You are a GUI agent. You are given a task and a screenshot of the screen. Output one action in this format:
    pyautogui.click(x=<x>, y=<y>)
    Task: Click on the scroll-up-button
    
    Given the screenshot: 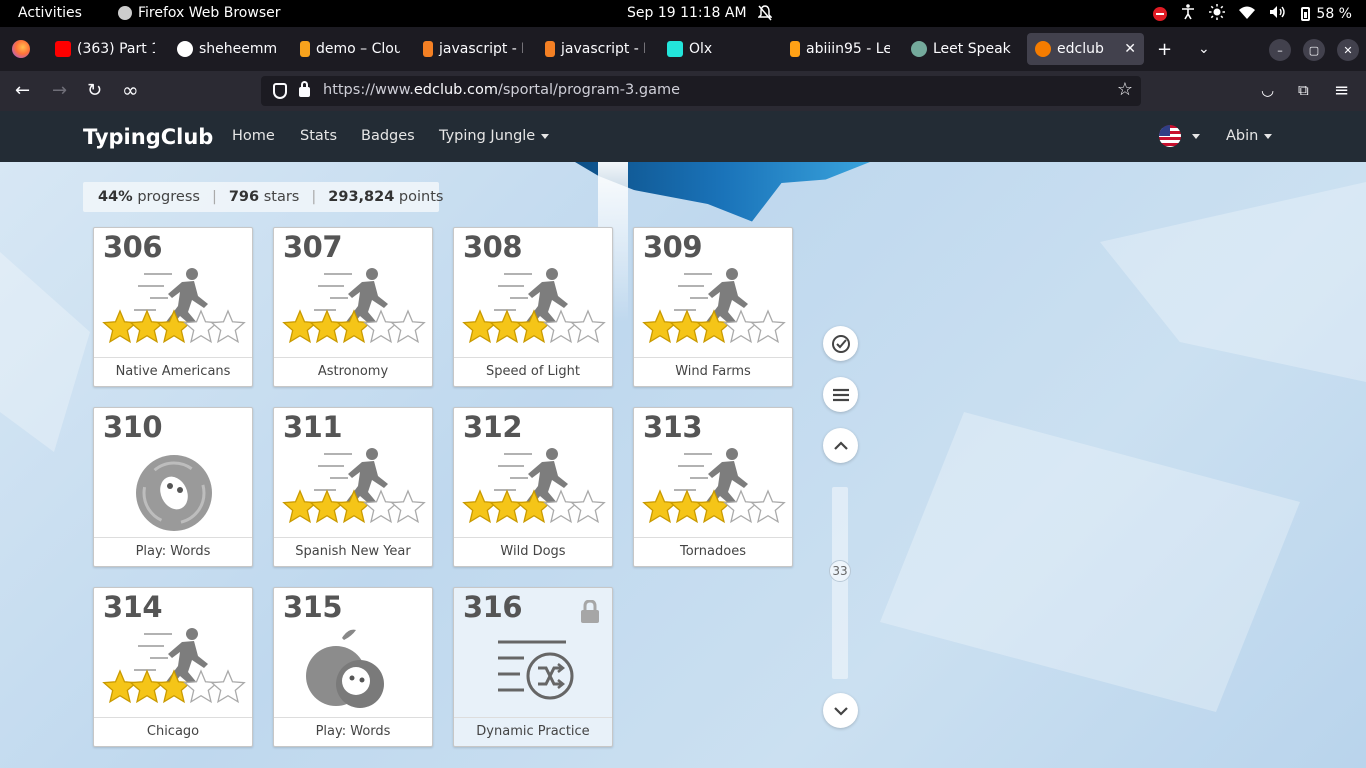 What is the action you would take?
    pyautogui.click(x=840, y=445)
    